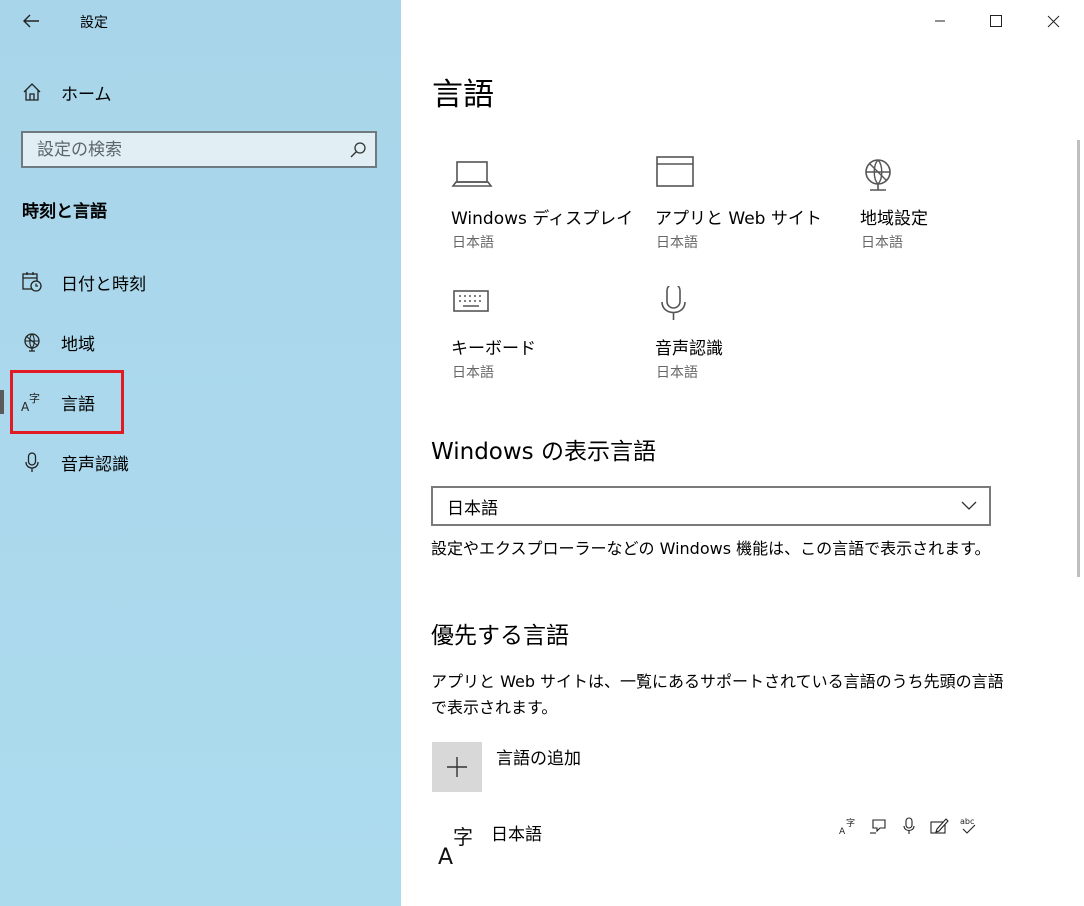 The width and height of the screenshot is (1084, 906). I want to click on language-feature-icons: A 字 abc, so click(909, 826).